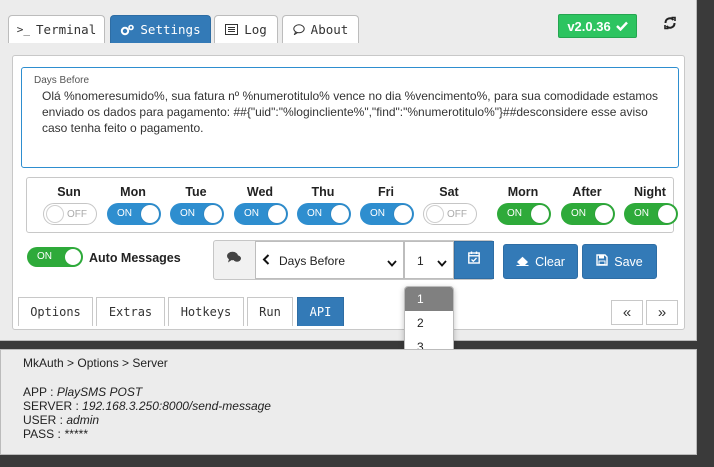 The image size is (714, 467). I want to click on days-count-select: 1, so click(429, 260).